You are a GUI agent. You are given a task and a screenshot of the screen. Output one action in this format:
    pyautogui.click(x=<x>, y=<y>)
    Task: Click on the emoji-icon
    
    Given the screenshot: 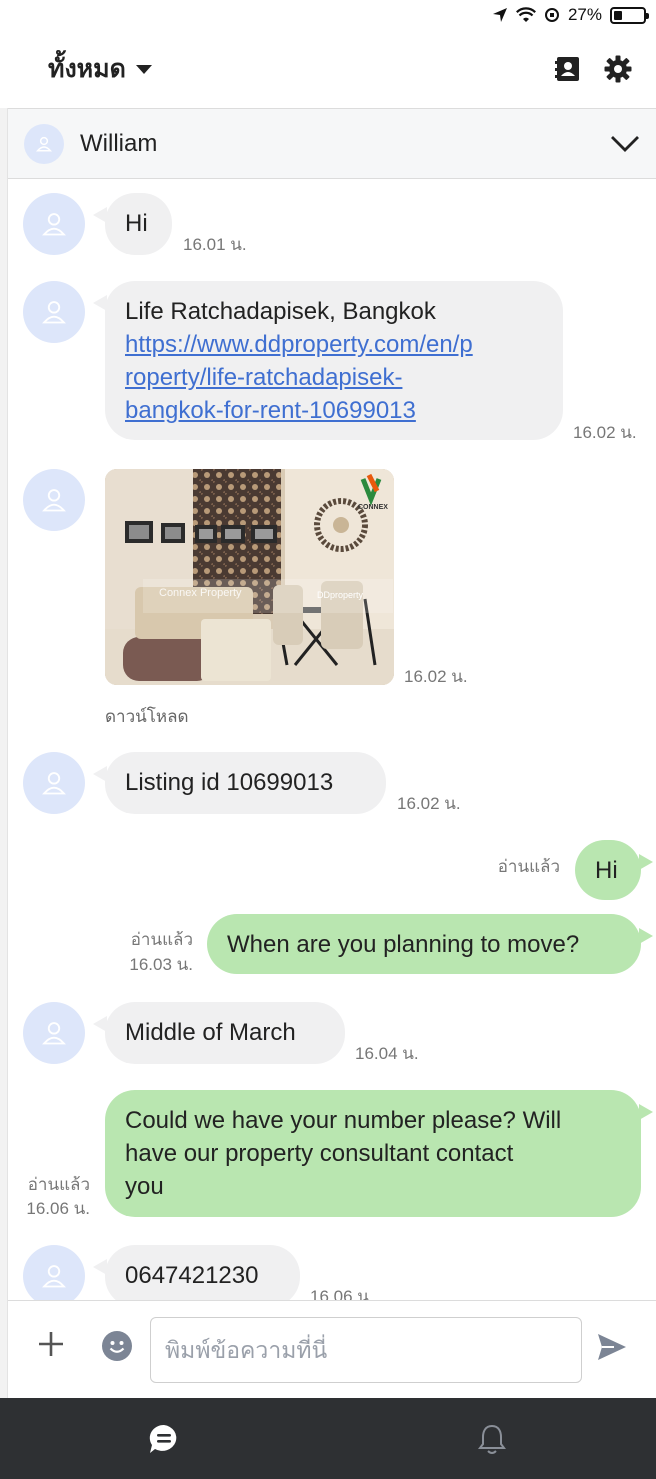 What is the action you would take?
    pyautogui.click(x=117, y=1346)
    